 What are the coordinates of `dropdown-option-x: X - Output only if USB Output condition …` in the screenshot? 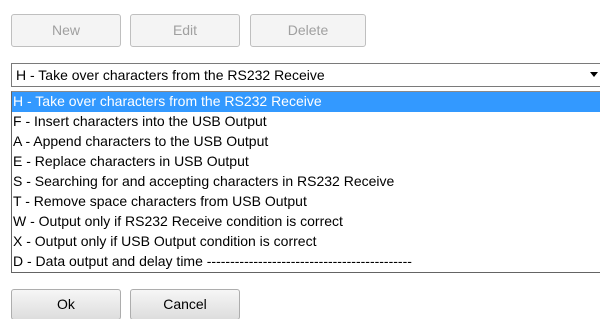 It's located at (306, 242).